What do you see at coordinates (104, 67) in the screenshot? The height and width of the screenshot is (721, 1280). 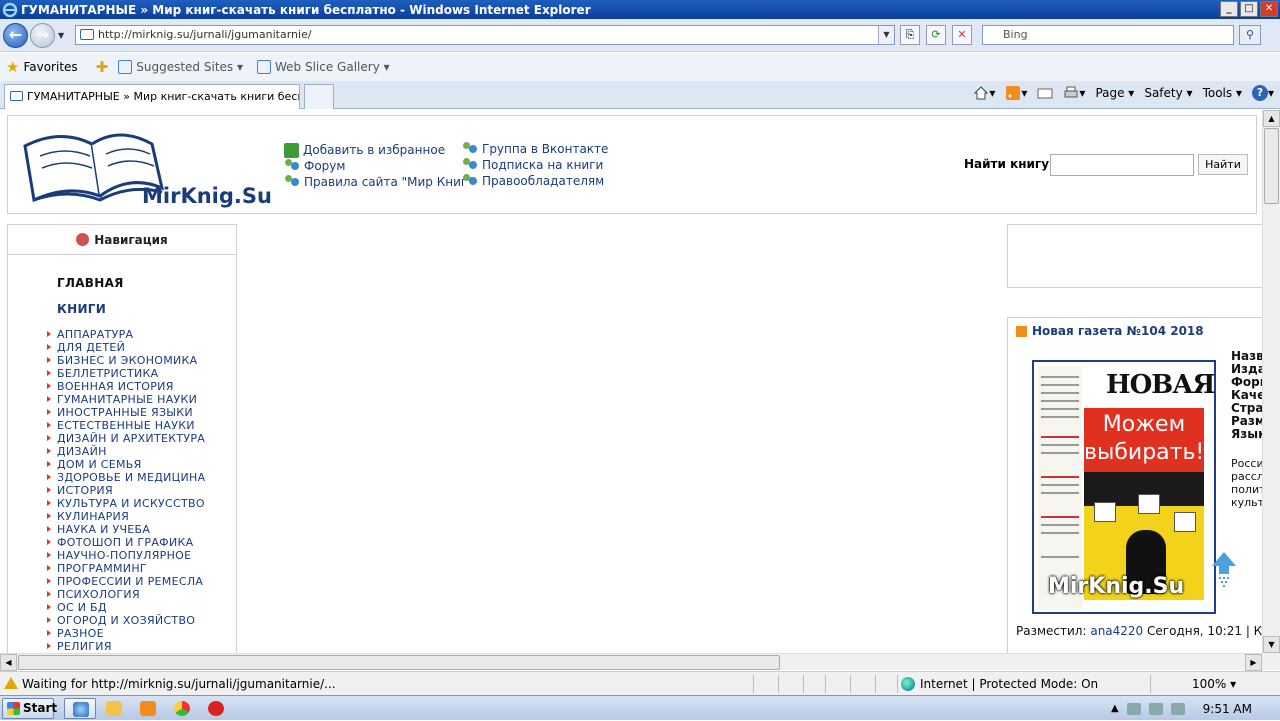 I see `add-to-favorites-bar-button: ✚` at bounding box center [104, 67].